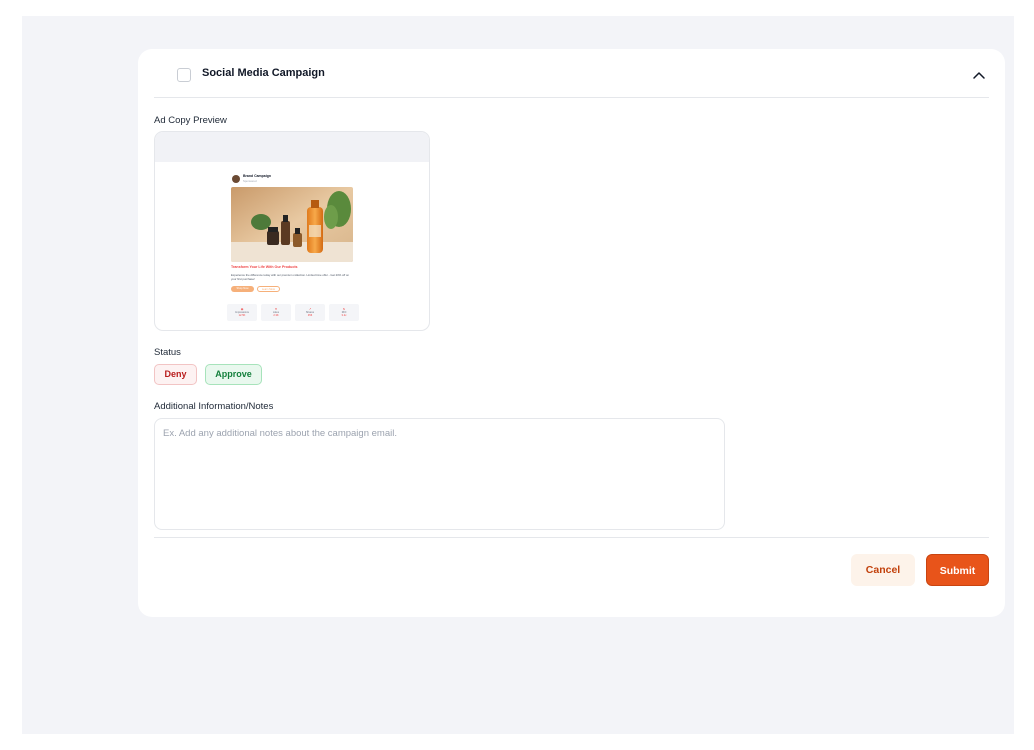 The image size is (1034, 750). What do you see at coordinates (276, 312) in the screenshot?
I see `stat-likes: ♥ Likes 2.3K` at bounding box center [276, 312].